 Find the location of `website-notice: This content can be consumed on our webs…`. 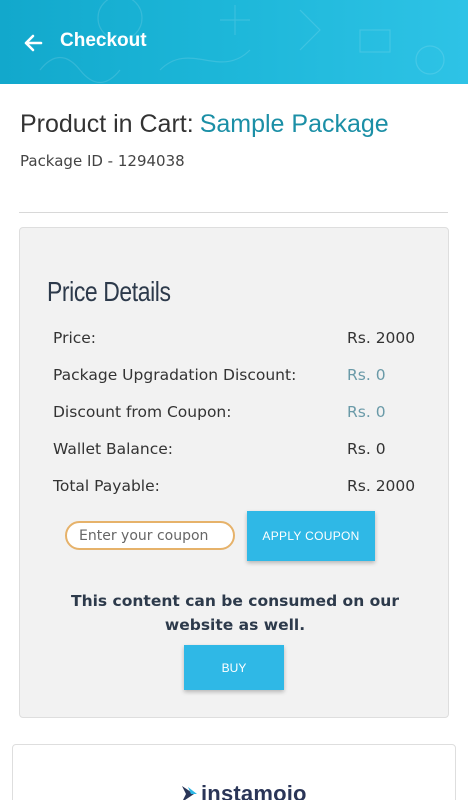

website-notice: This content can be consumed on our webs… is located at coordinates (235, 613).